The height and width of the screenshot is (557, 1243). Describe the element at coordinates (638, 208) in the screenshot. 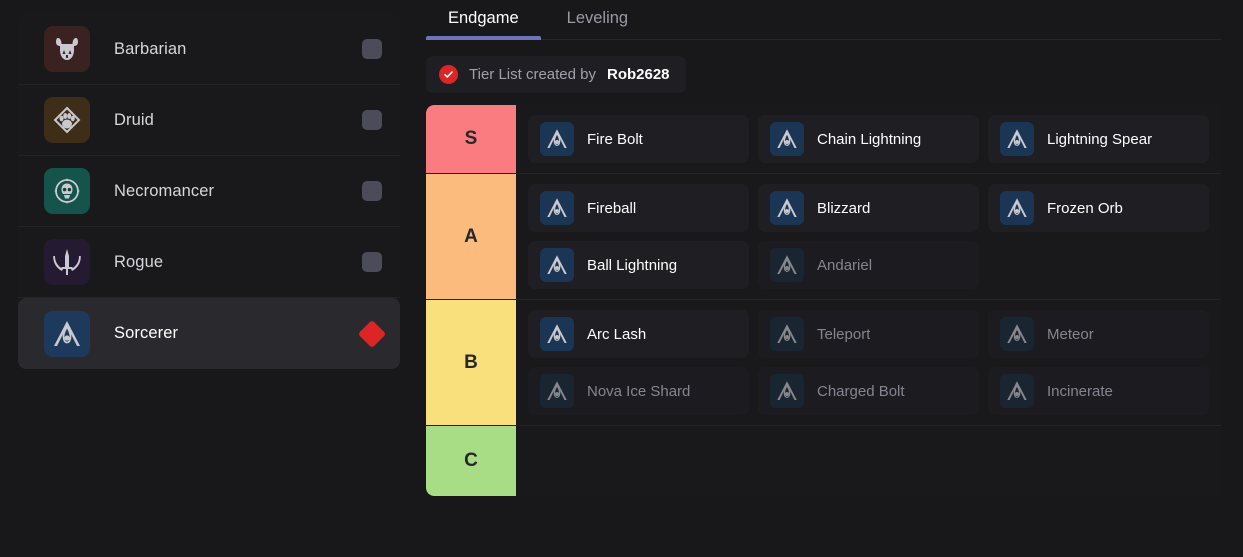

I see `skill-card: Fireball` at that location.